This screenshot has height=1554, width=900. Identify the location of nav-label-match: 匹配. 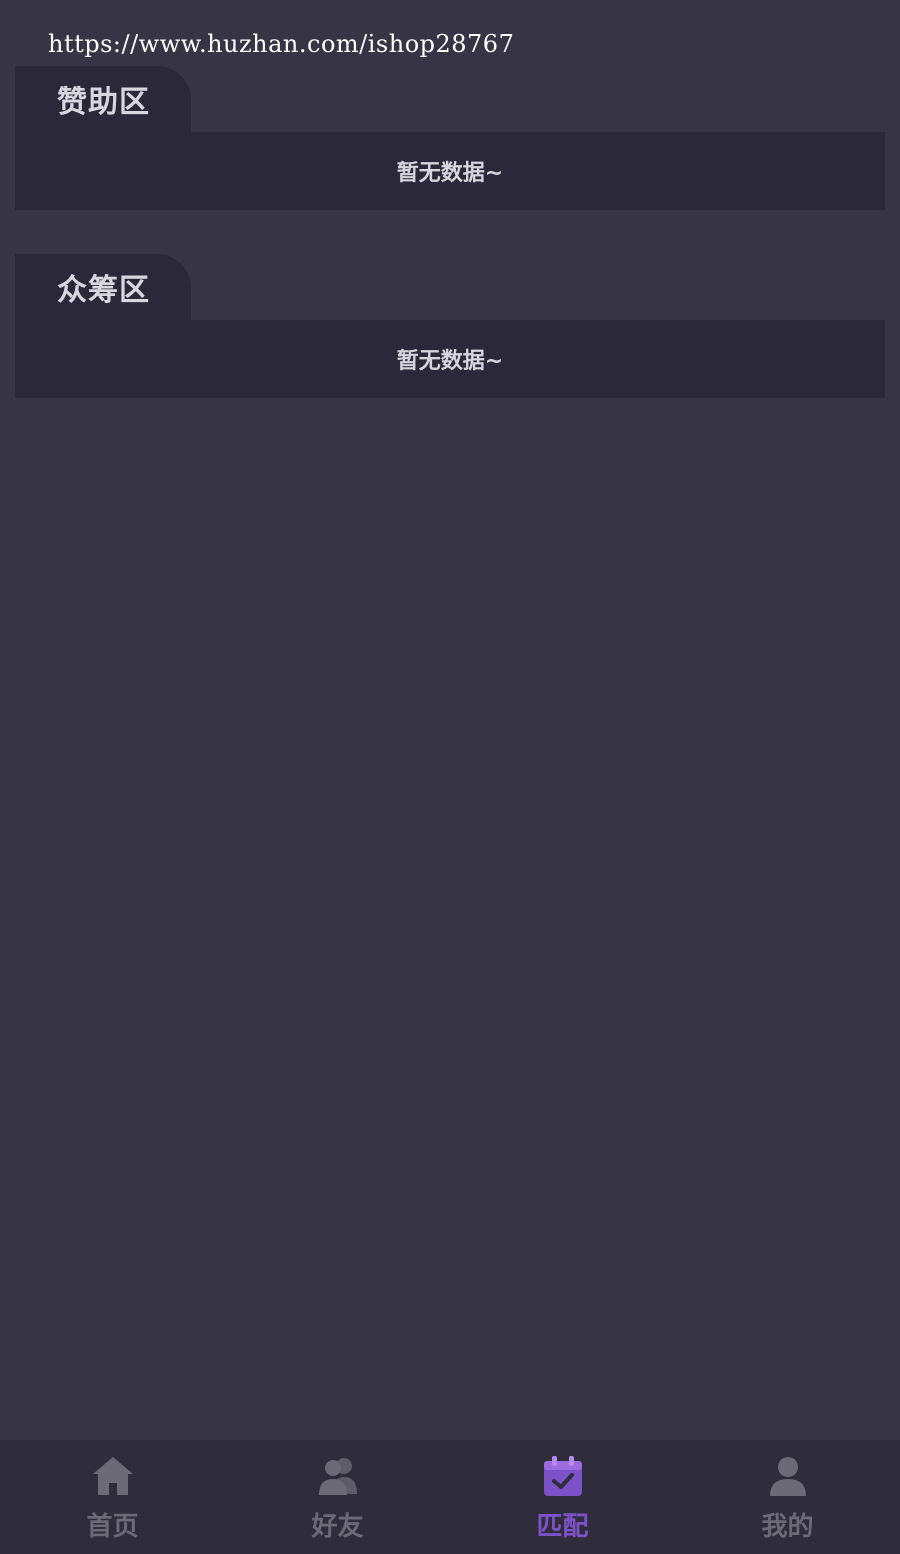
(562, 1527).